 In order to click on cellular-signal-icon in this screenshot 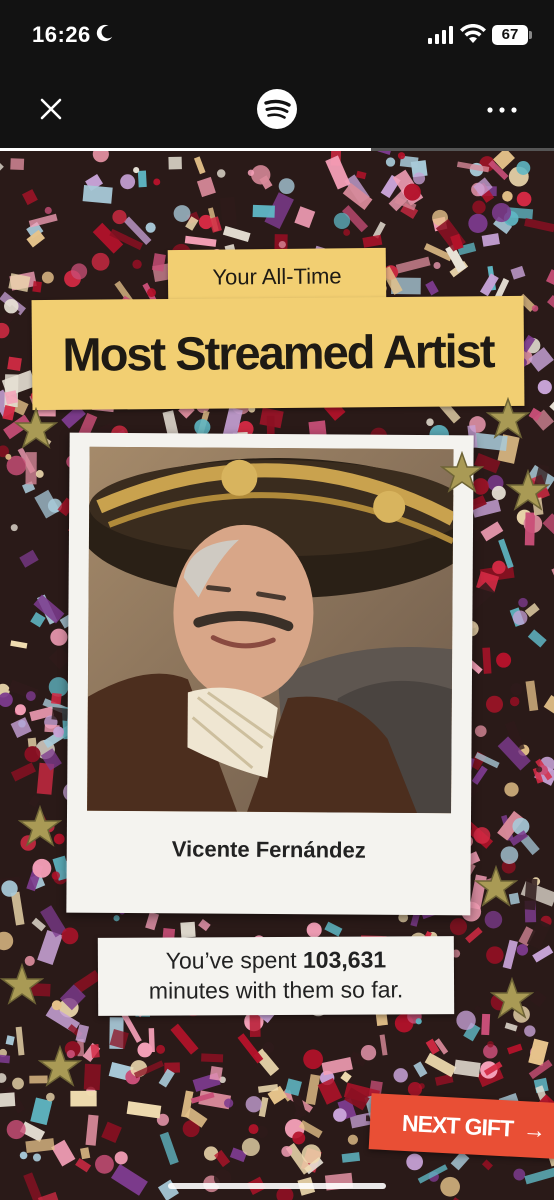, I will do `click(440, 35)`.